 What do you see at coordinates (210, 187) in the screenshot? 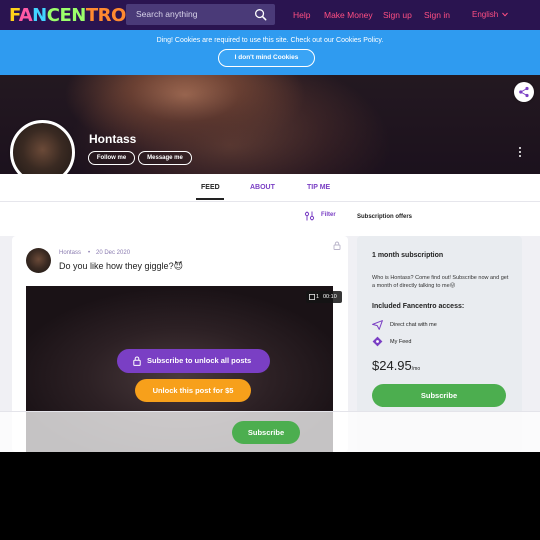
I see `tab-feed: FEED` at bounding box center [210, 187].